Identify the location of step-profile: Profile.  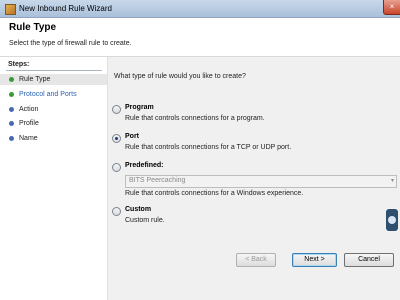
(53, 123).